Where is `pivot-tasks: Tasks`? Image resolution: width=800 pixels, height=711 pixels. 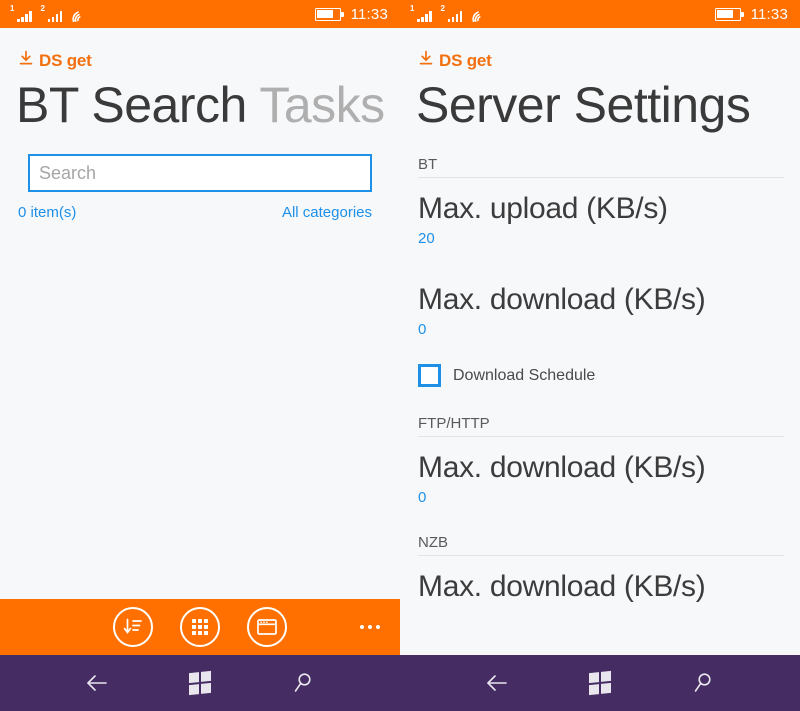 pivot-tasks: Tasks is located at coordinates (322, 105).